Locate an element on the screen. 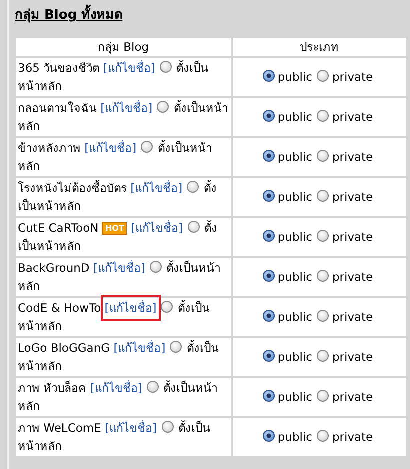 The height and width of the screenshot is (469, 410). blog-entry: กลอนตามใจฉัน [แก้ไขชื่อ] ตั้งเป็นหน้าหลัก is located at coordinates (123, 117).